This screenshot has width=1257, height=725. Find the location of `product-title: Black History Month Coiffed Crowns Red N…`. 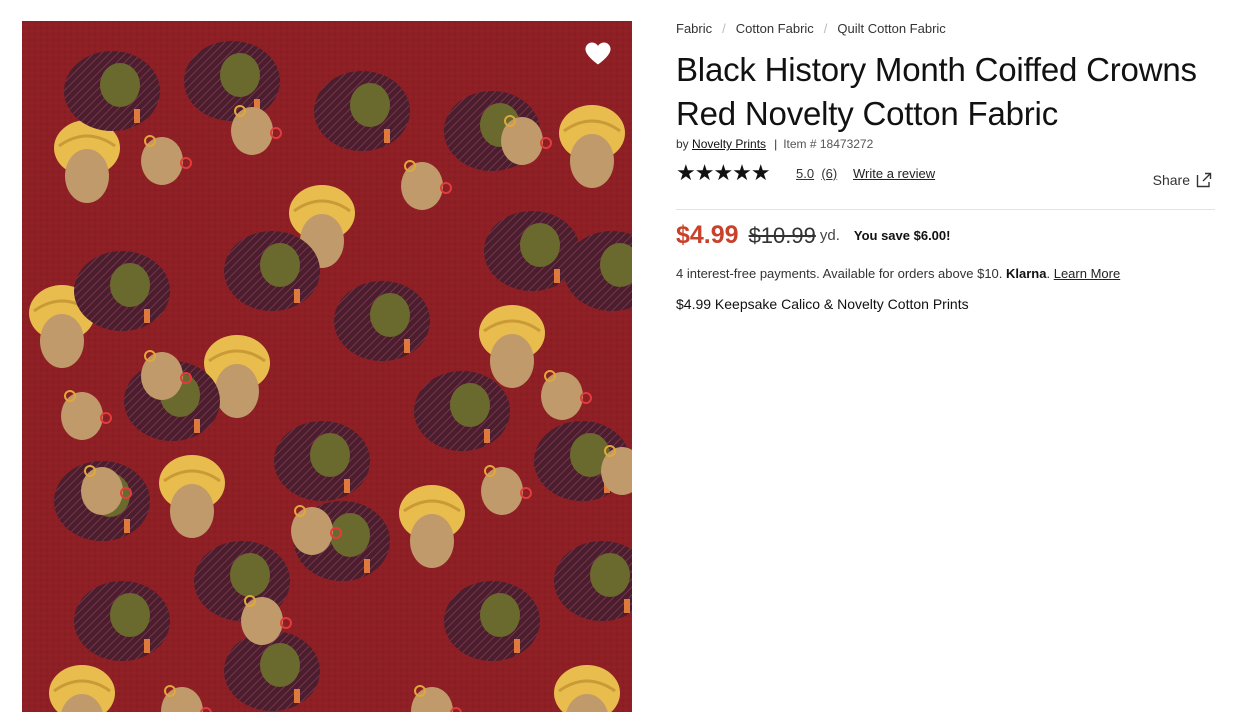

product-title: Black History Month Coiffed Crowns Red N… is located at coordinates (956, 92).